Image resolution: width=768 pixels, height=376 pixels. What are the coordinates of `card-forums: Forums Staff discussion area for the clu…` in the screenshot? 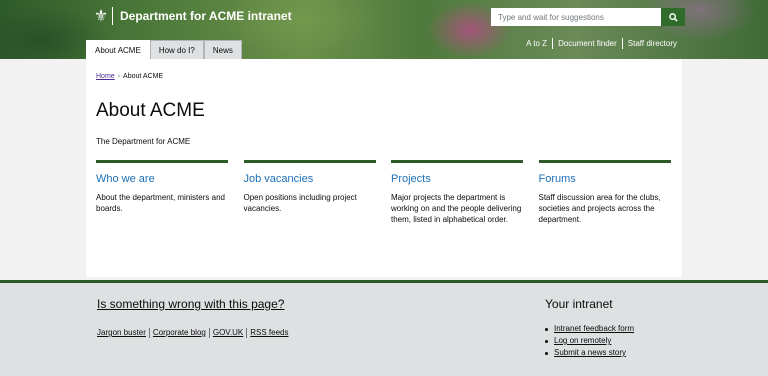 It's located at (604, 192).